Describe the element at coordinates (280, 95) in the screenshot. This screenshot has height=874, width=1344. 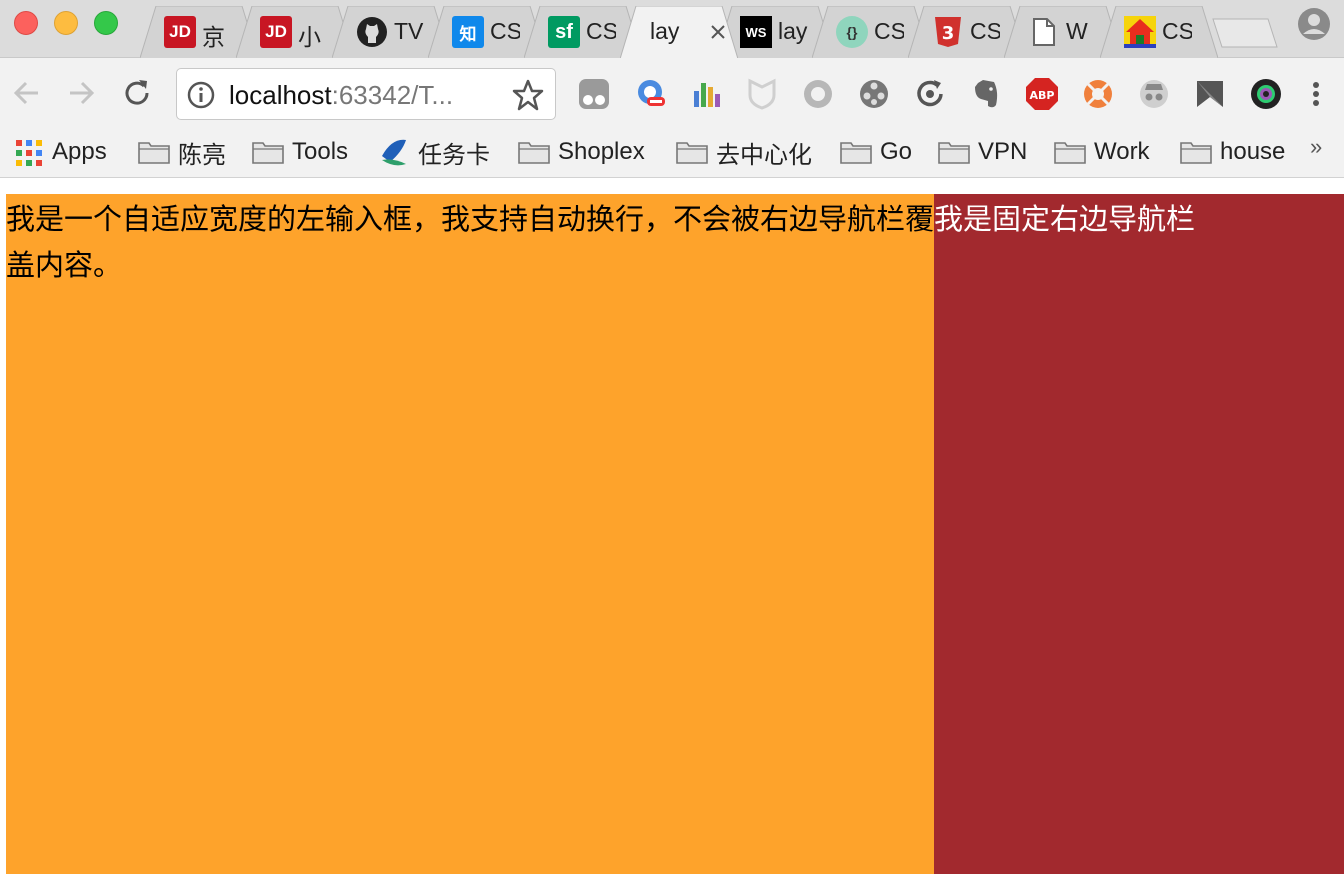
I see `url-host: localhost` at that location.